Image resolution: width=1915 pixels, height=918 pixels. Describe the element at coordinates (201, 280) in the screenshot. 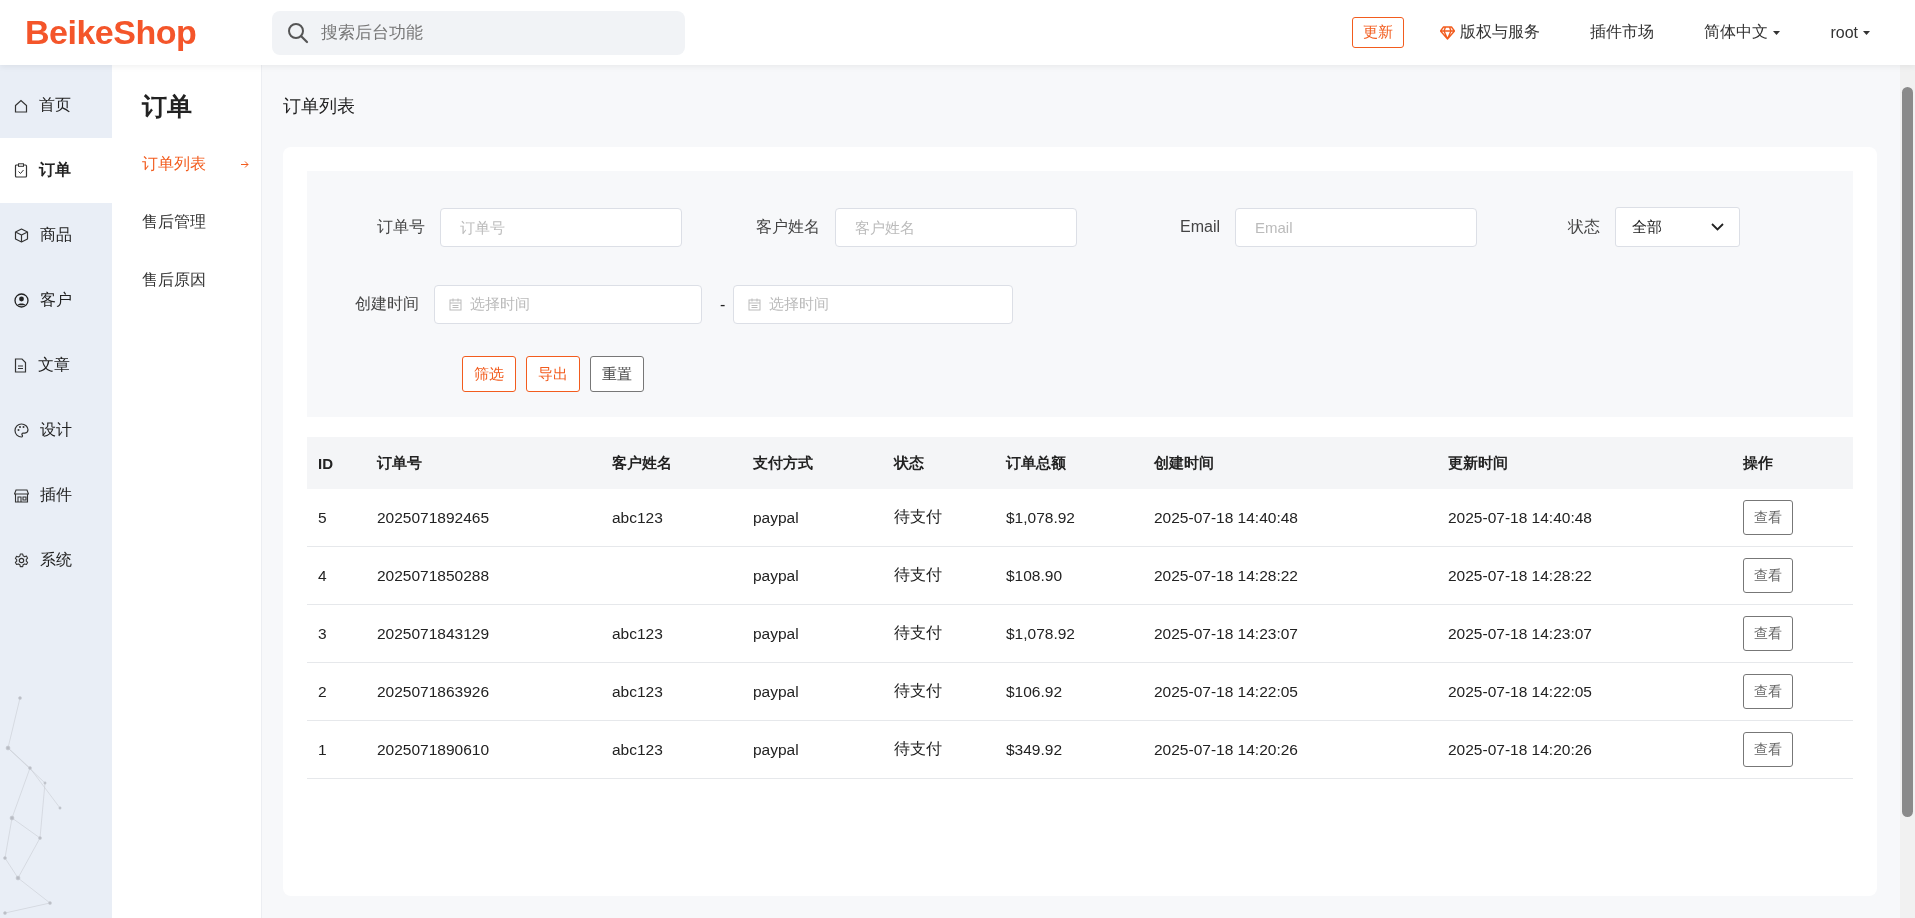

I see `submenu-item: 售后原因` at that location.